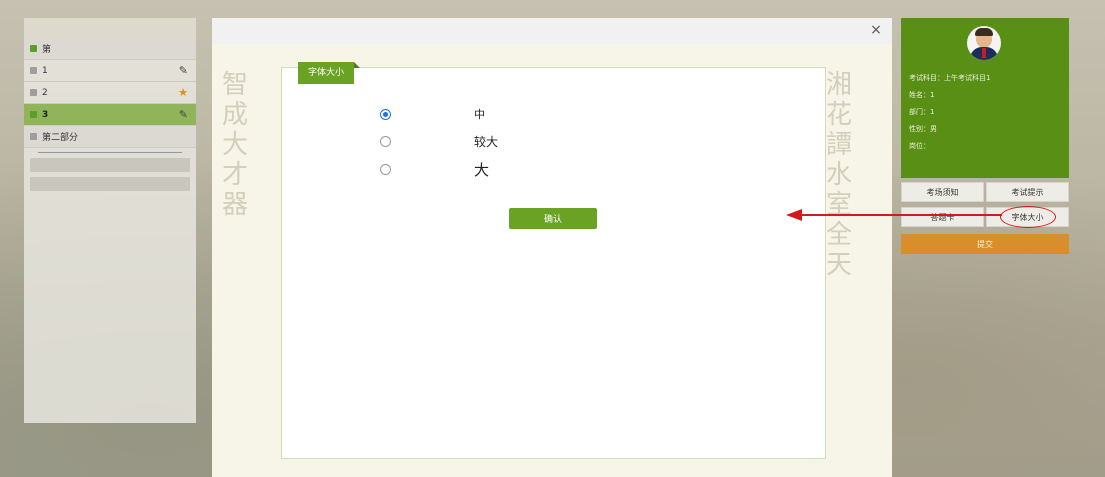 The image size is (1105, 477). What do you see at coordinates (234, 85) in the screenshot?
I see `calligraphy-char: 智` at bounding box center [234, 85].